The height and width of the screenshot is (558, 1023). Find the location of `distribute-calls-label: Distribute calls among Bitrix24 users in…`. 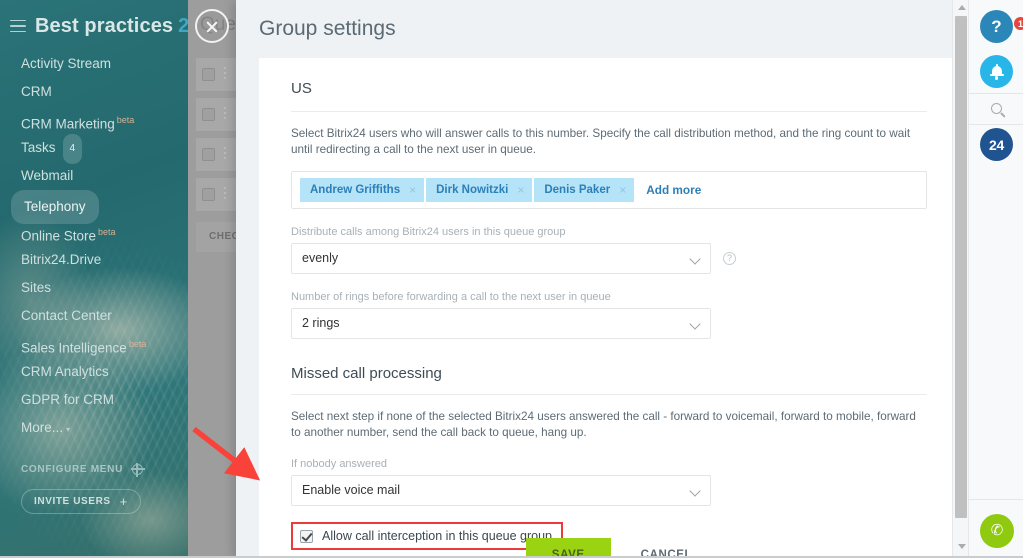

distribute-calls-label: Distribute calls among Bitrix24 users in… is located at coordinates (428, 232).